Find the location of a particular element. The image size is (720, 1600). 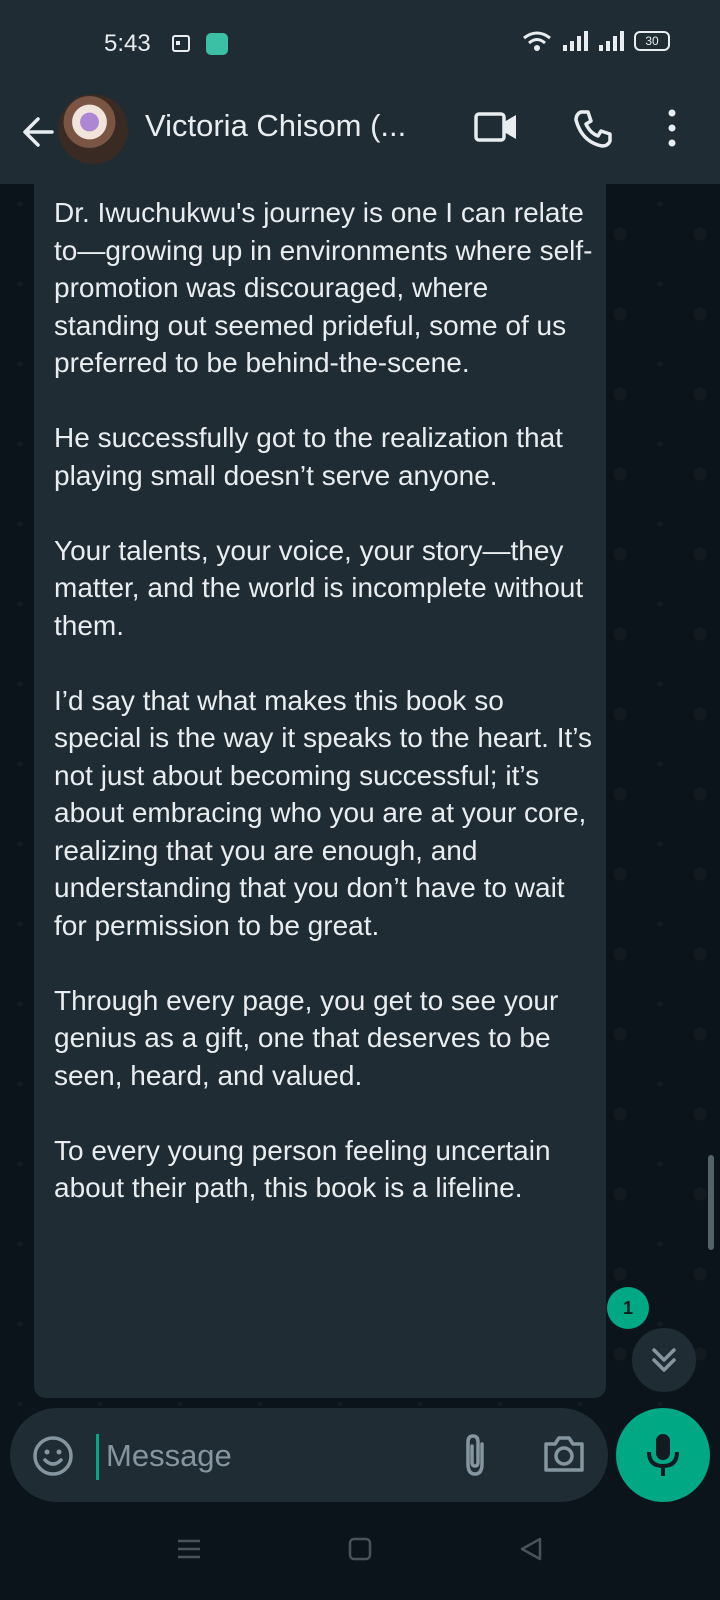

wifi-icon is located at coordinates (537, 41).